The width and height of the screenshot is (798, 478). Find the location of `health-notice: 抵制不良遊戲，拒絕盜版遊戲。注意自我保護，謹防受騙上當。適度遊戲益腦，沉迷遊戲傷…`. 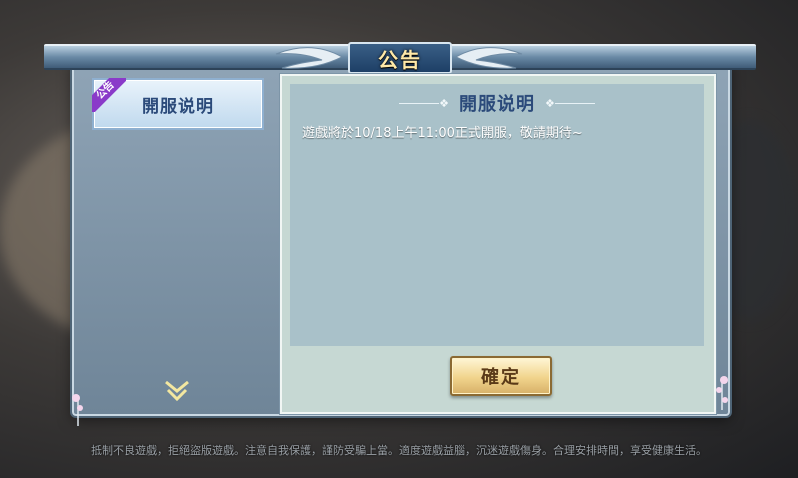

health-notice: 抵制不良遊戲，拒絕盜版遊戲。注意自我保護，謹防受騙上當。適度遊戲益腦，沉迷遊戲傷… is located at coordinates (399, 450).